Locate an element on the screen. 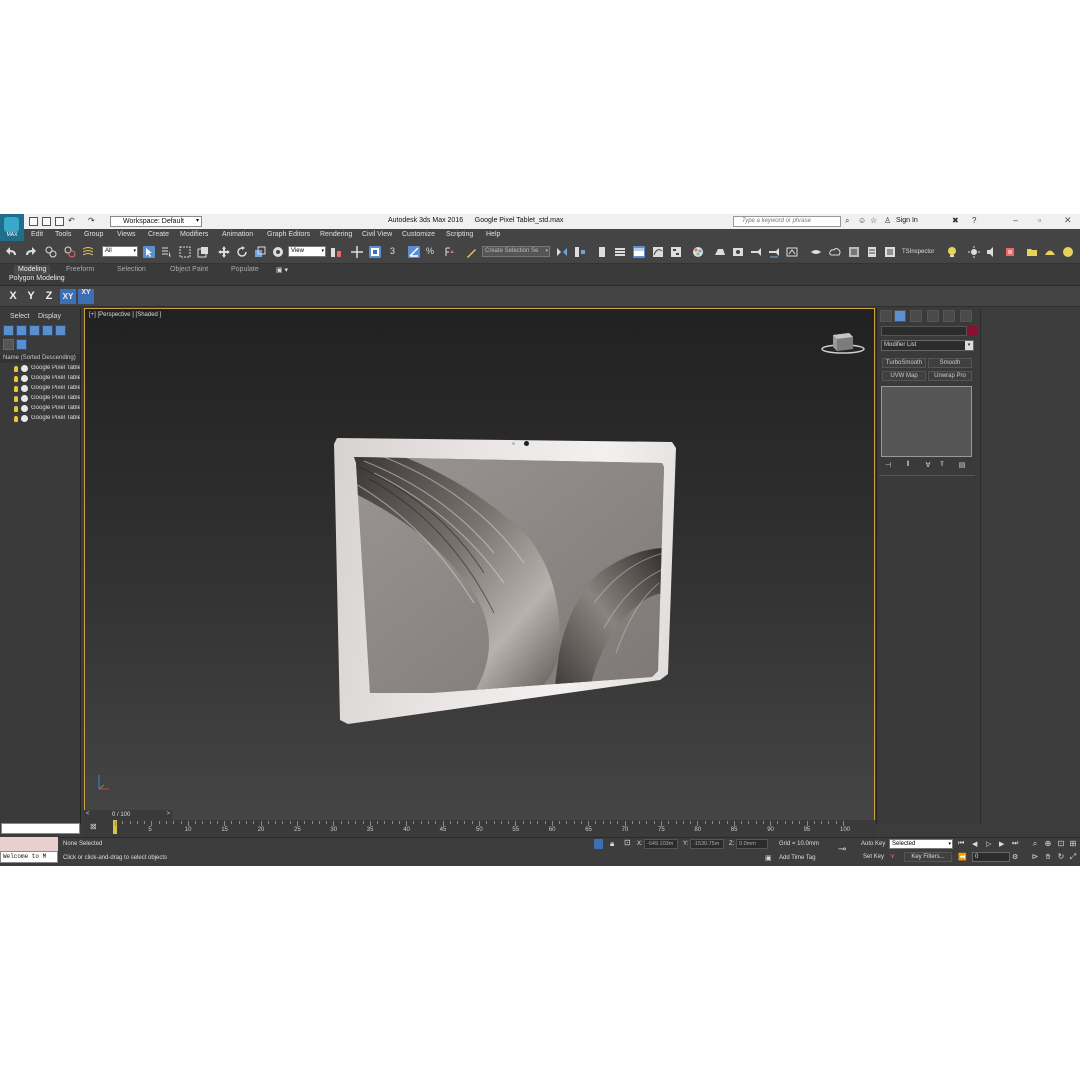 The image size is (1080, 1080). workspace-dropdown: Workspace: Default ▾ is located at coordinates (156, 221).